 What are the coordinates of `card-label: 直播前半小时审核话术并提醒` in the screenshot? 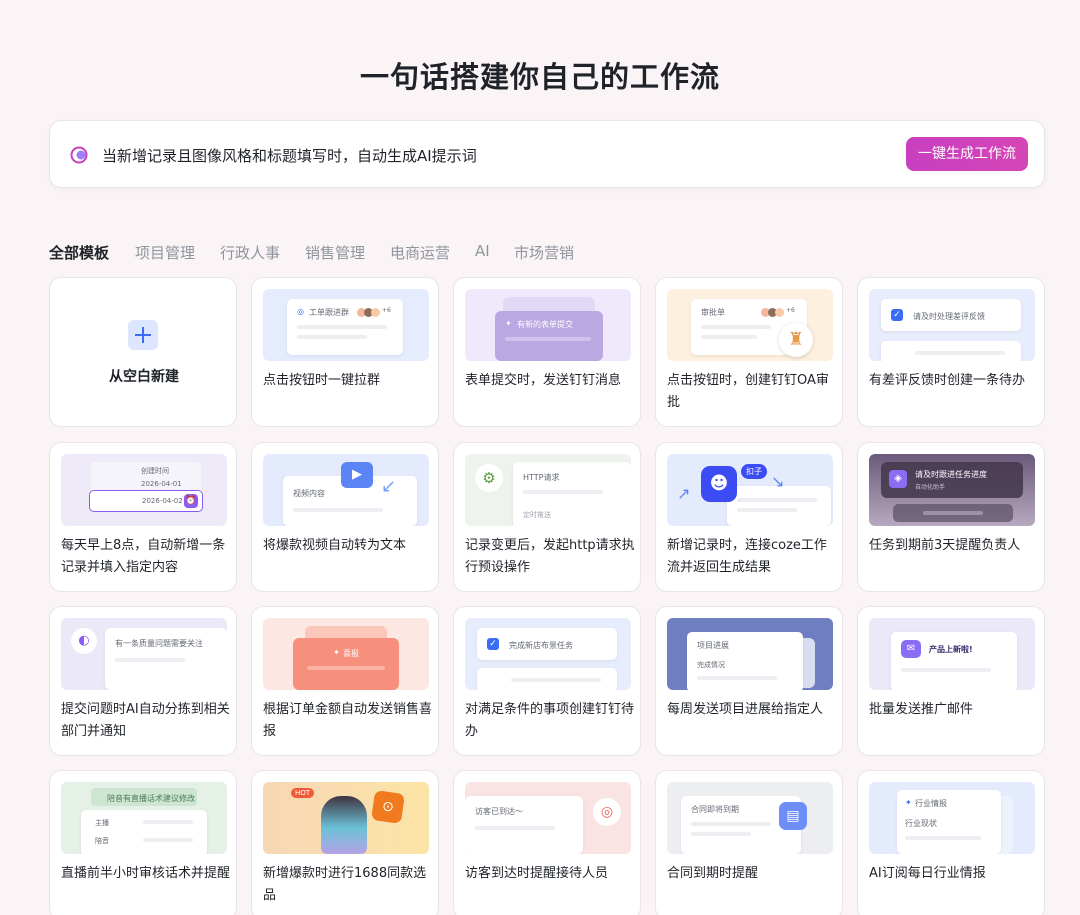 It's located at (146, 873).